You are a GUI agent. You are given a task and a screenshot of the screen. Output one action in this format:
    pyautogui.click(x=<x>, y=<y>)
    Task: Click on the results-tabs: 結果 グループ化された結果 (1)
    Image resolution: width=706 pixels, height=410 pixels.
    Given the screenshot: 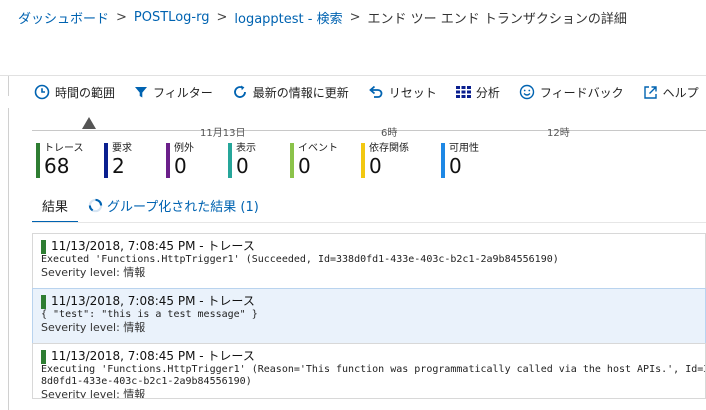 What is the action you would take?
    pyautogui.click(x=150, y=207)
    